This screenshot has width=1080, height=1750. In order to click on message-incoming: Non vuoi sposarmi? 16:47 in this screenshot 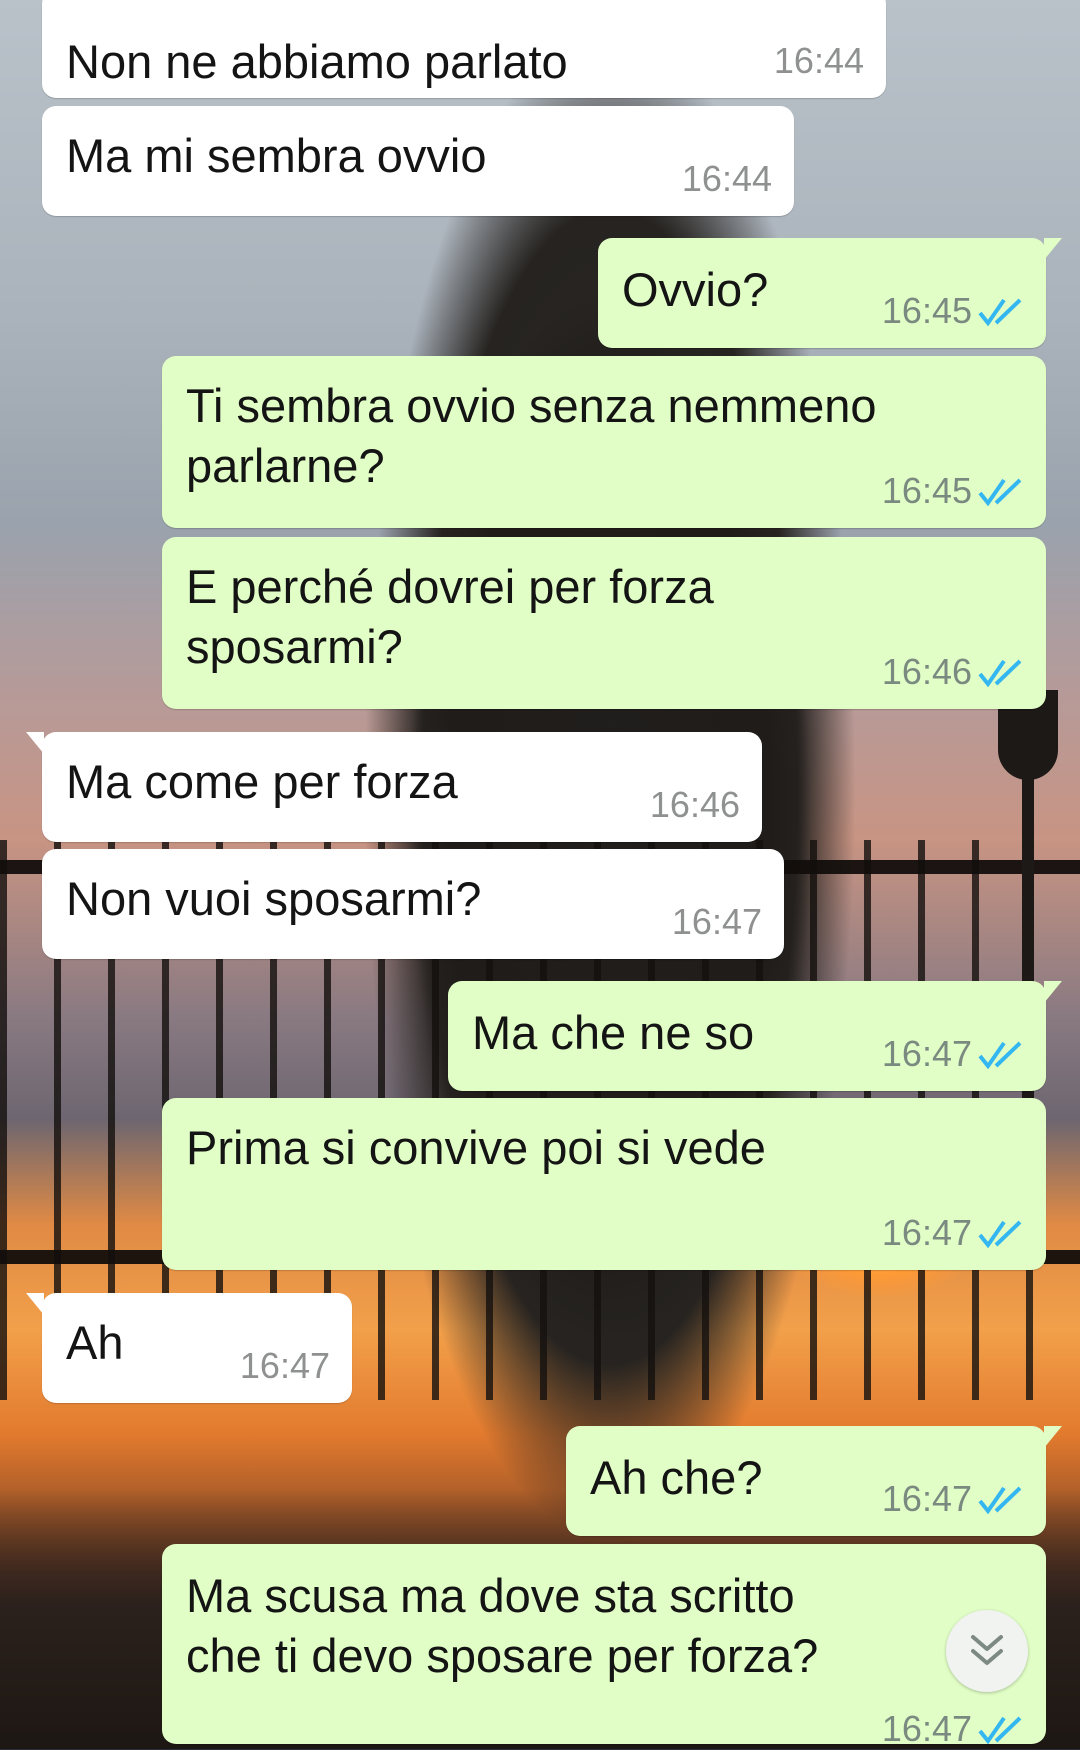, I will do `click(413, 904)`.